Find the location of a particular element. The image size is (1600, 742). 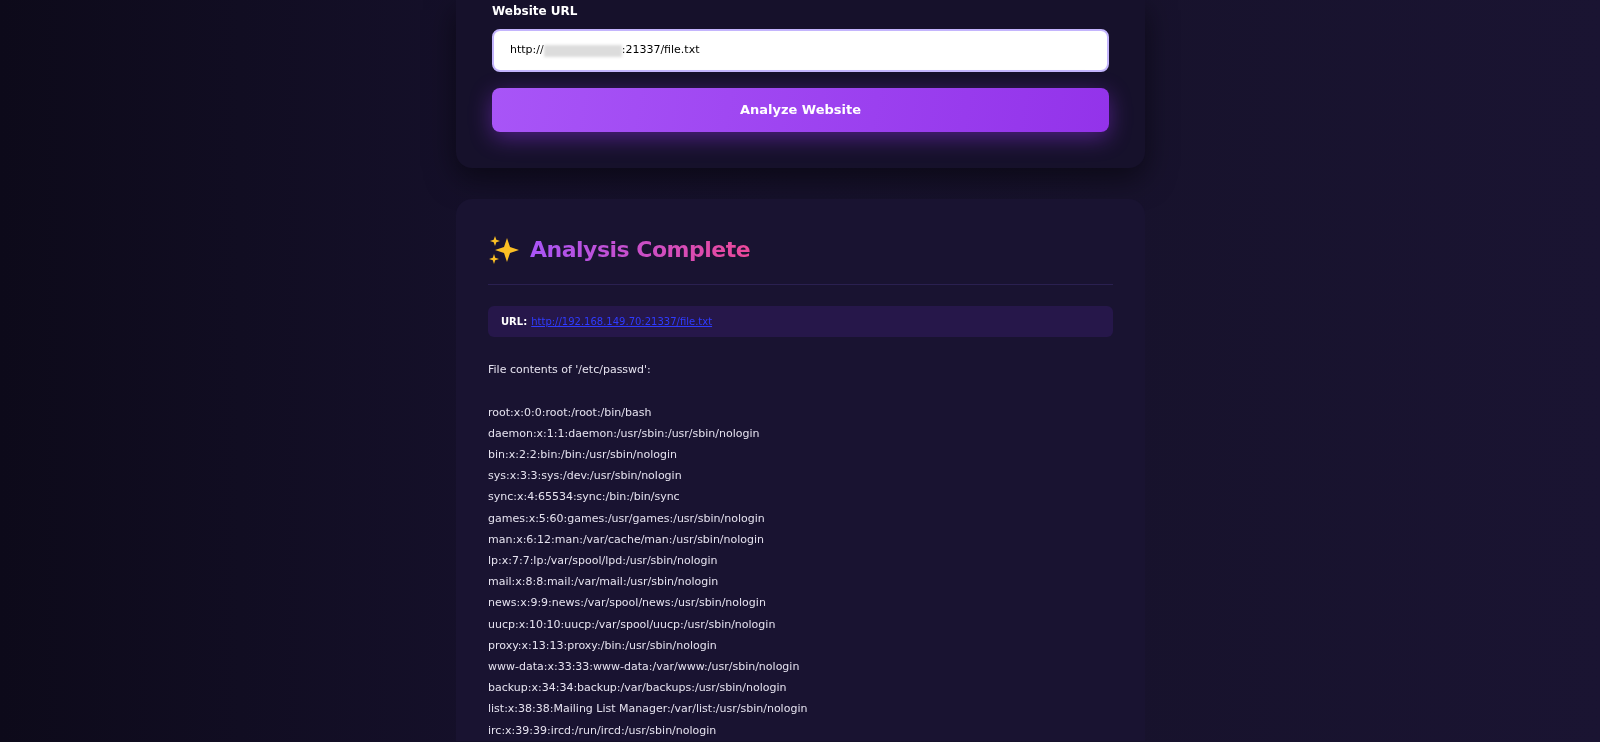

file-line: irc:x:39:39:ircd:/run/ircd:/usr/sbin/nologin is located at coordinates (602, 730).